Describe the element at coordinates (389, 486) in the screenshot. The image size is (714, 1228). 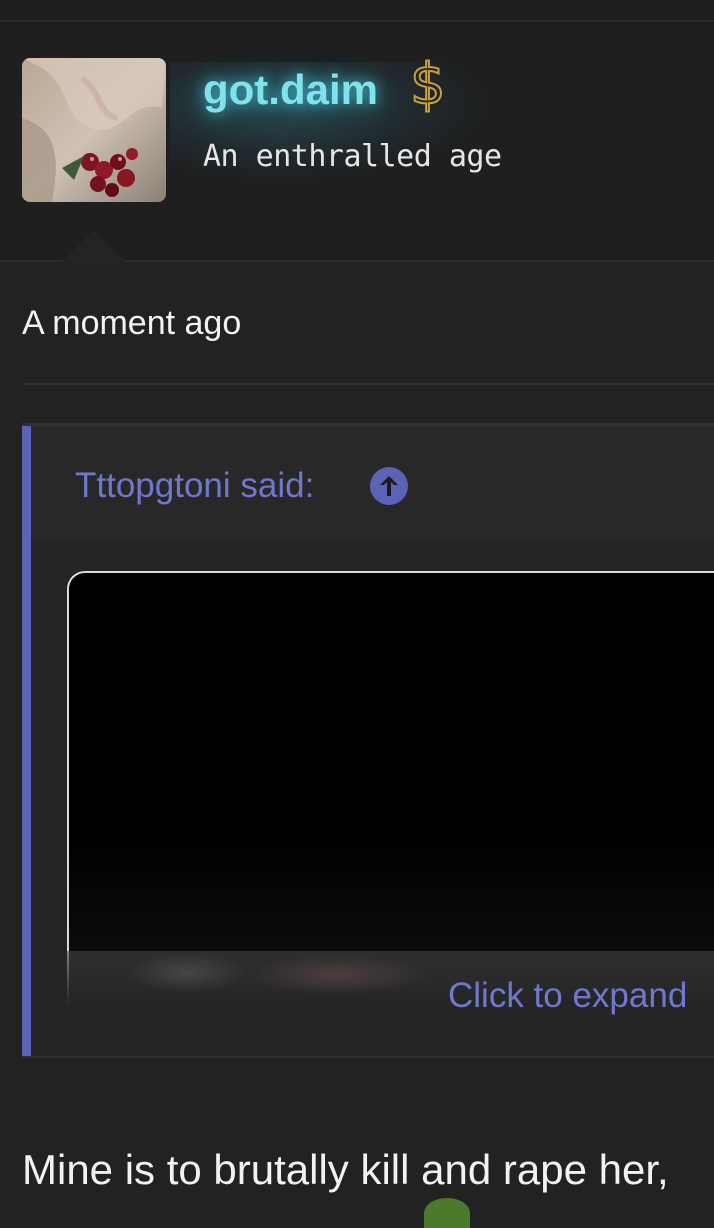
I see `arrow-up-icon` at that location.